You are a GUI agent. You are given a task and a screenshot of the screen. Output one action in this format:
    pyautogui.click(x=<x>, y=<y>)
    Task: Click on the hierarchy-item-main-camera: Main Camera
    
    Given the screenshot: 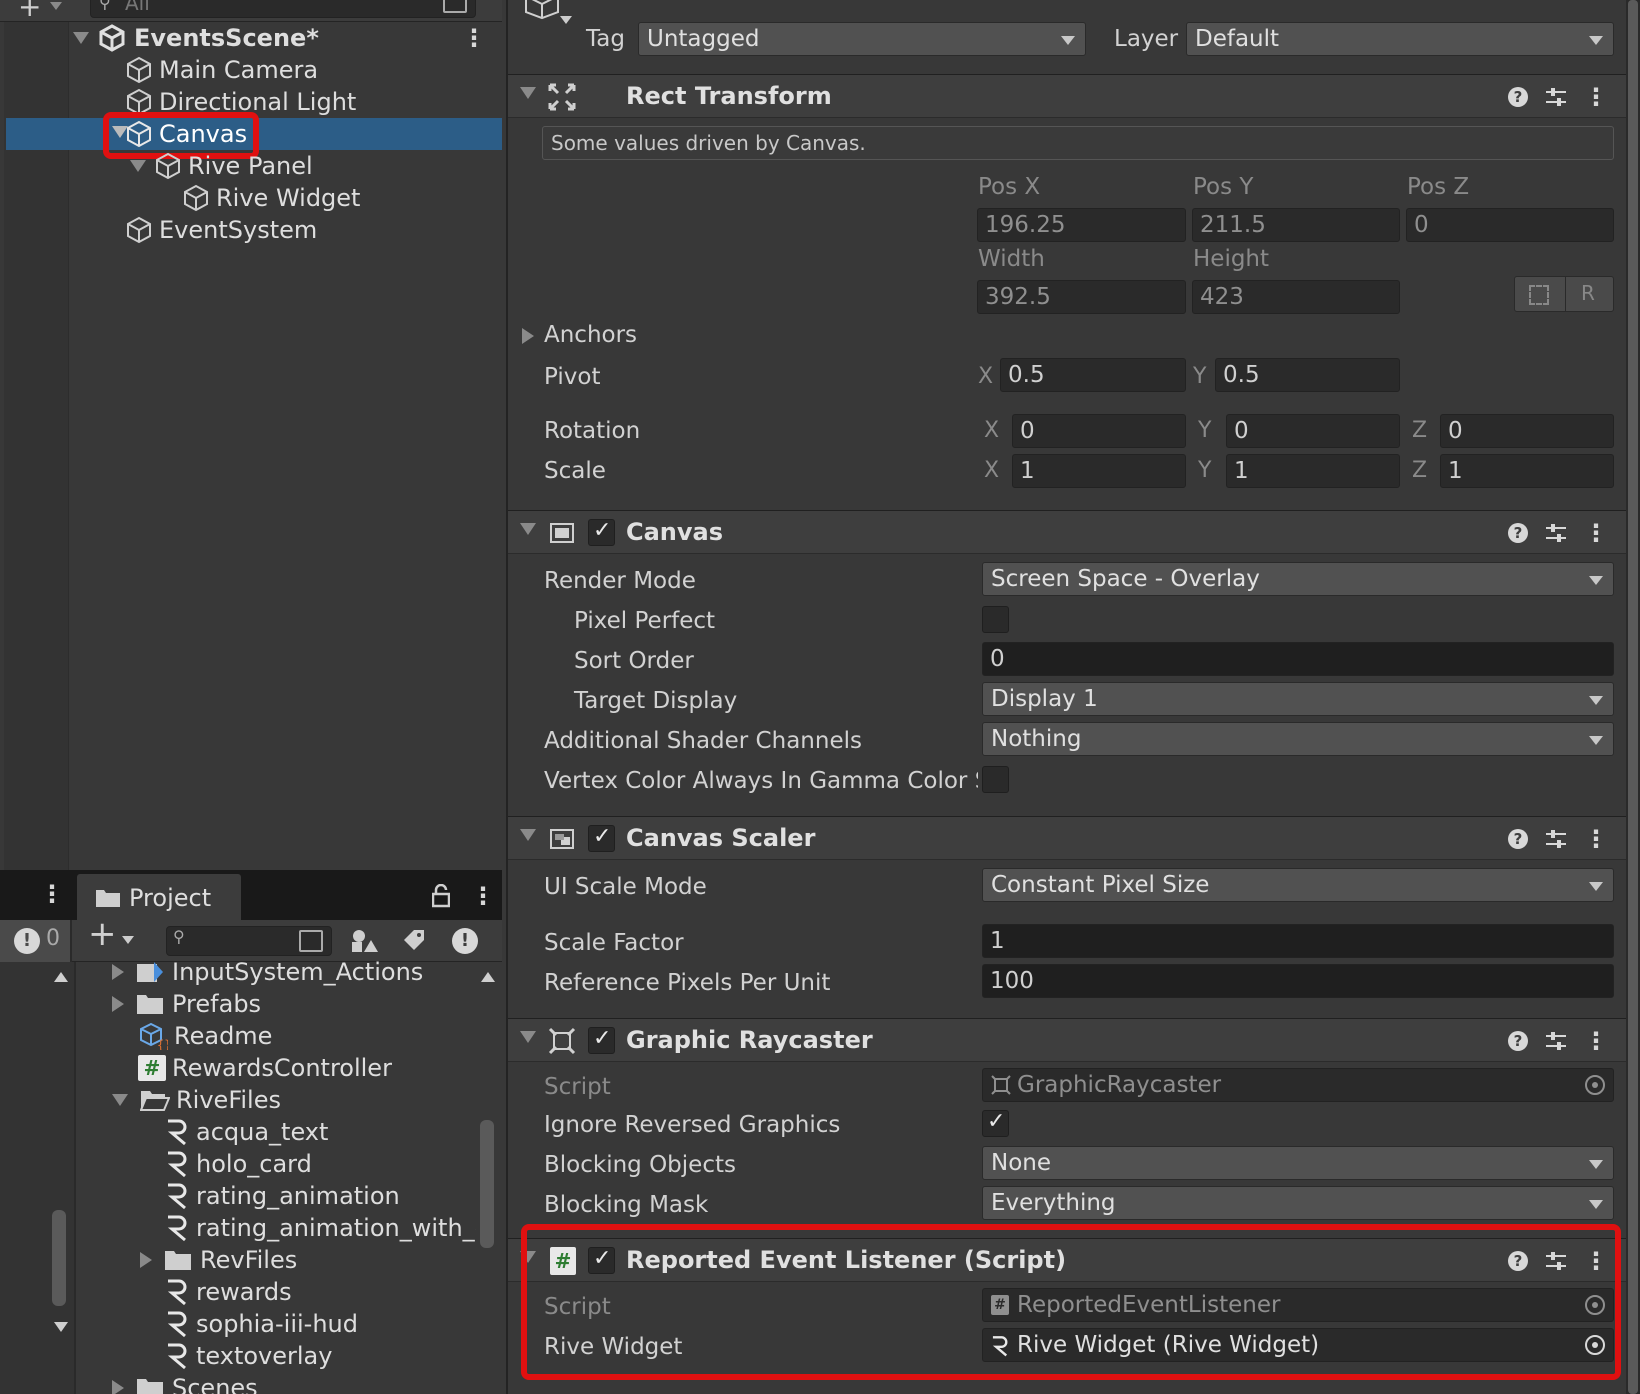 What is the action you would take?
    pyautogui.click(x=251, y=70)
    